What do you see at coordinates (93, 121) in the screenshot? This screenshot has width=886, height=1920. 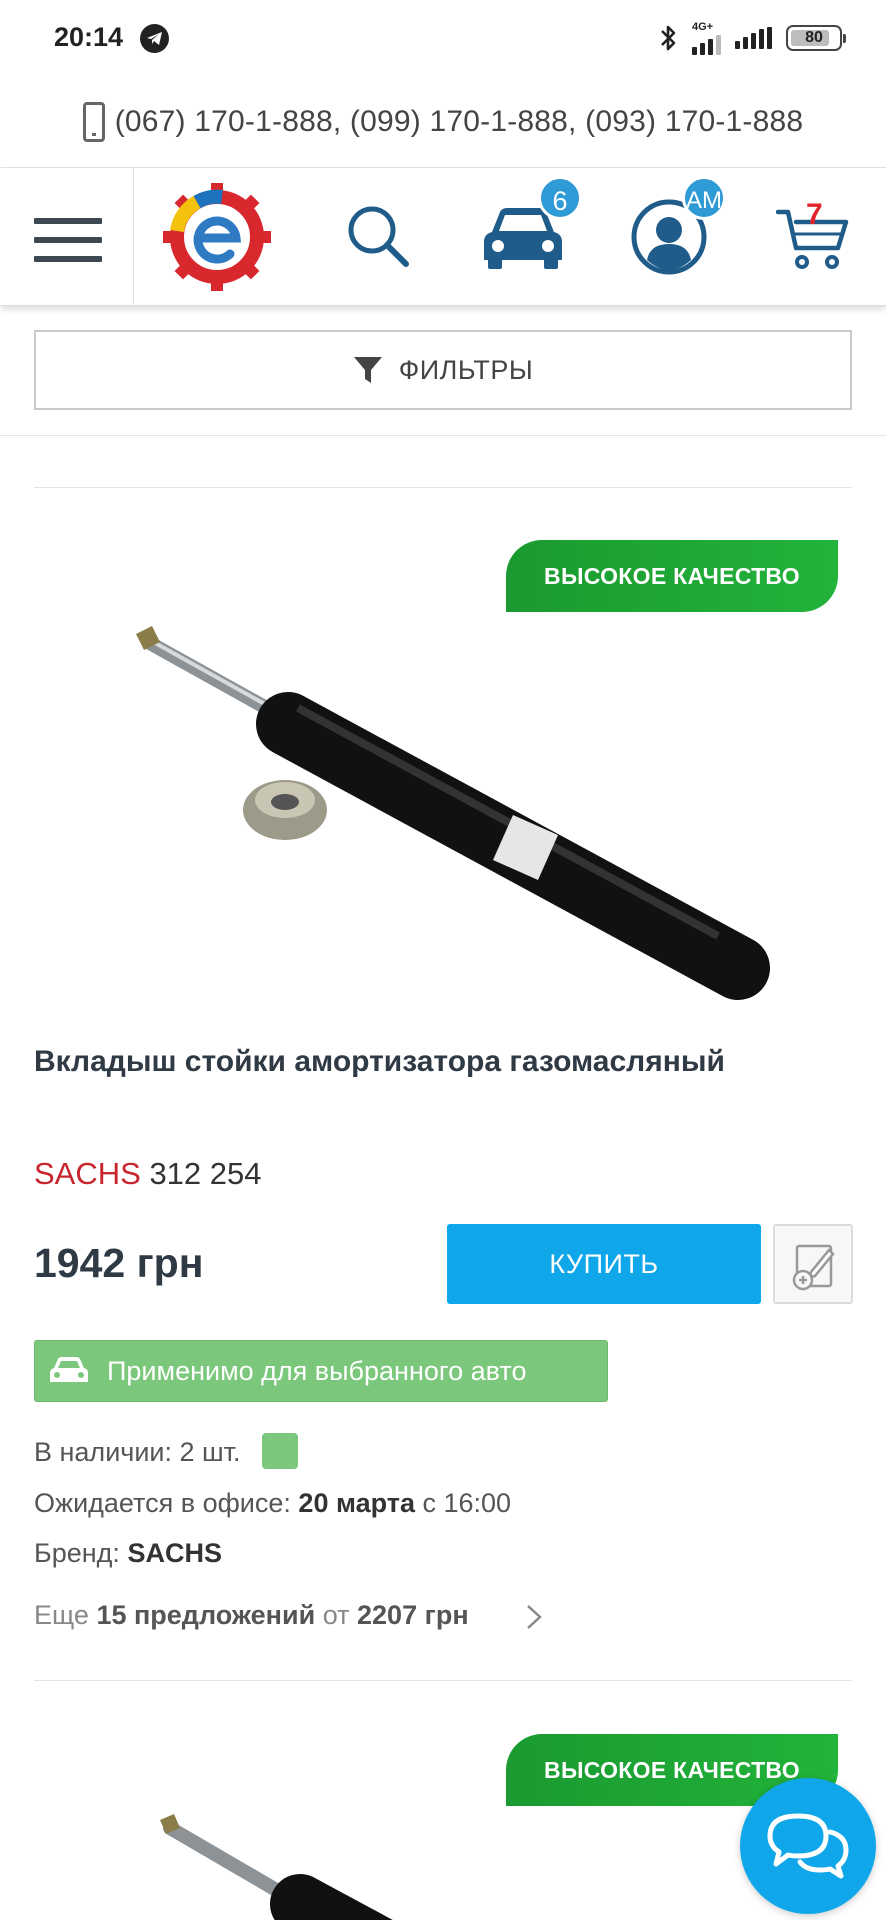 I see `phone-icon` at bounding box center [93, 121].